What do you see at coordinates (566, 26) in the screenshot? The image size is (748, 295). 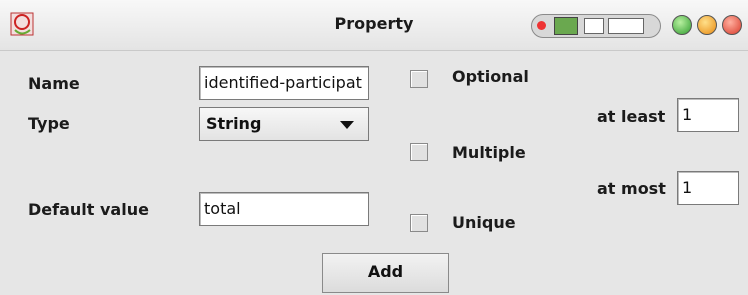 I see `gpu-chip-icon` at bounding box center [566, 26].